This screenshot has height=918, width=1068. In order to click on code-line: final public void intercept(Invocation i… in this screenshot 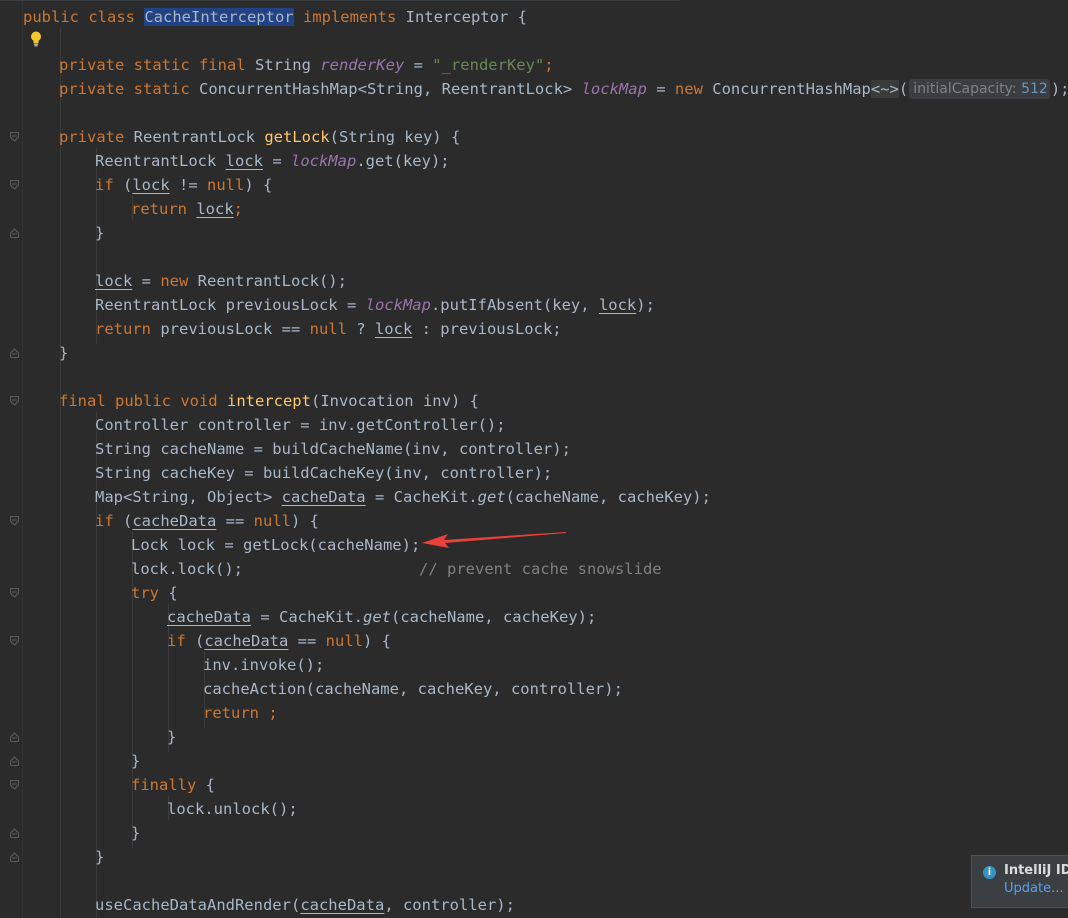, I will do `click(269, 401)`.